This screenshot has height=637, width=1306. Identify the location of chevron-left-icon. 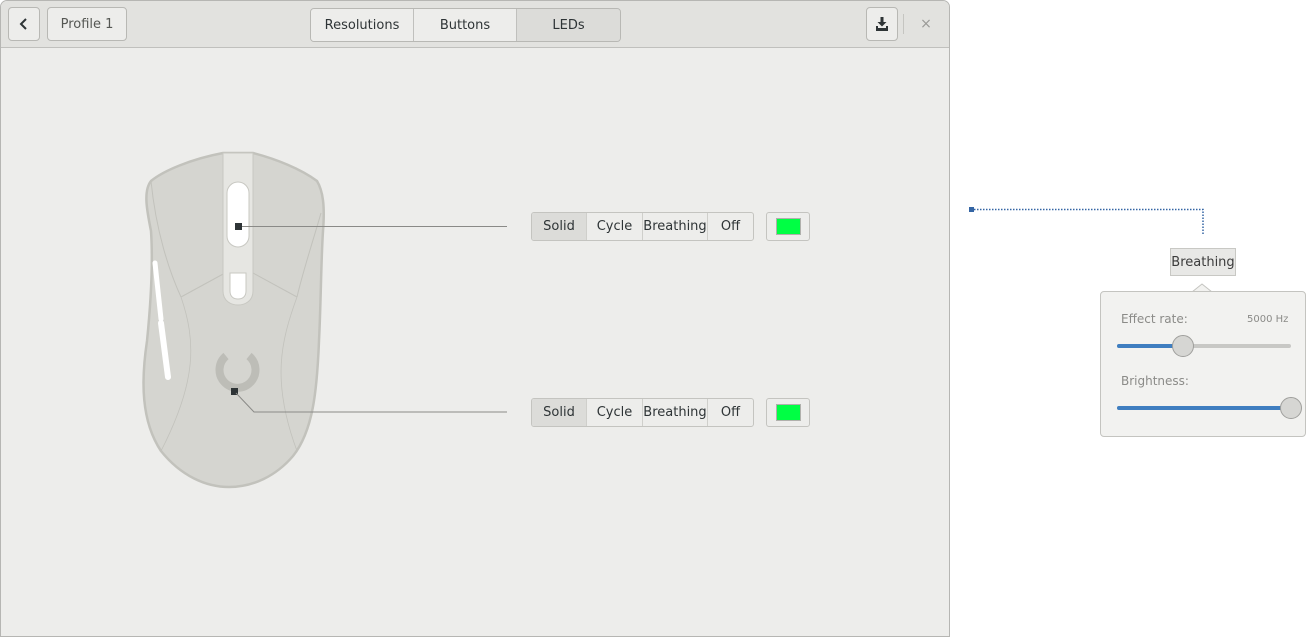
(23, 24).